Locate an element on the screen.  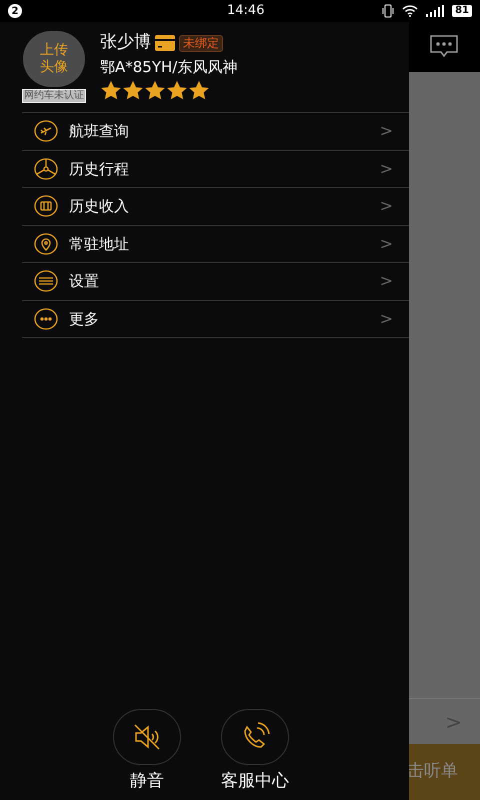
menu-item: 航班查询 > is located at coordinates (215, 131).